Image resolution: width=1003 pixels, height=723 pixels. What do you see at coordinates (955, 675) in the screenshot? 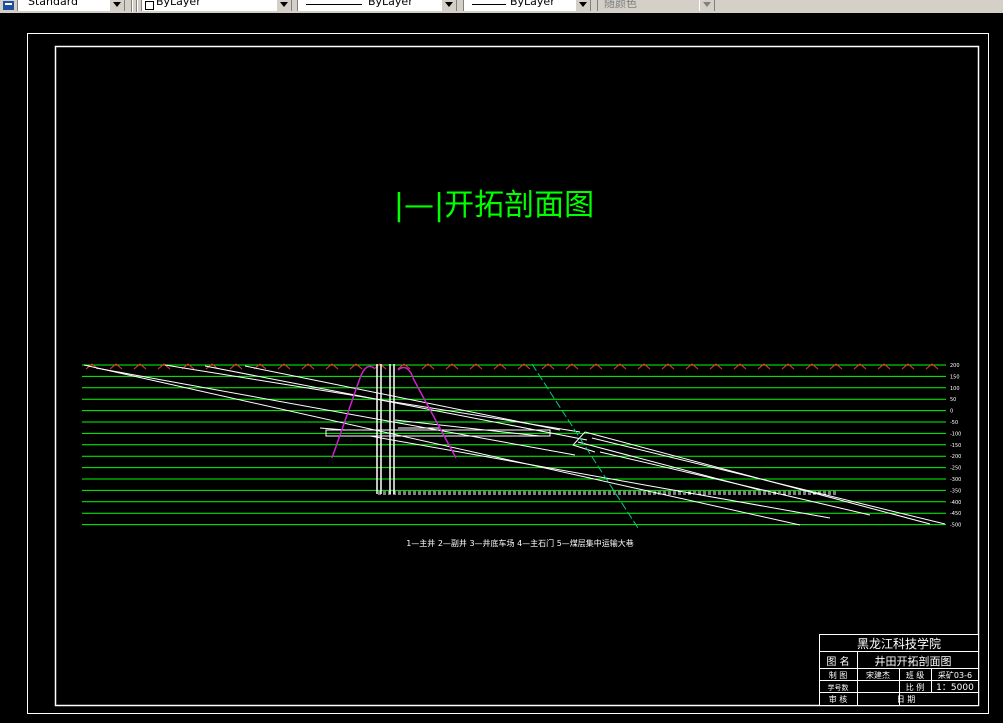
I see `class-value: 采矿03-6` at bounding box center [955, 675].